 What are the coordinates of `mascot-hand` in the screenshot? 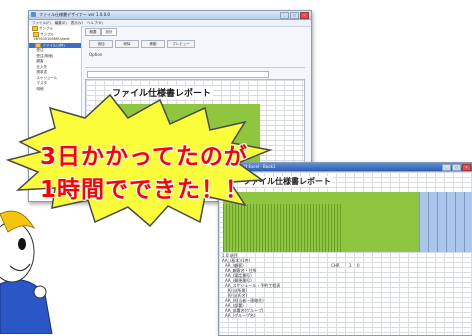 It's located at (40, 292).